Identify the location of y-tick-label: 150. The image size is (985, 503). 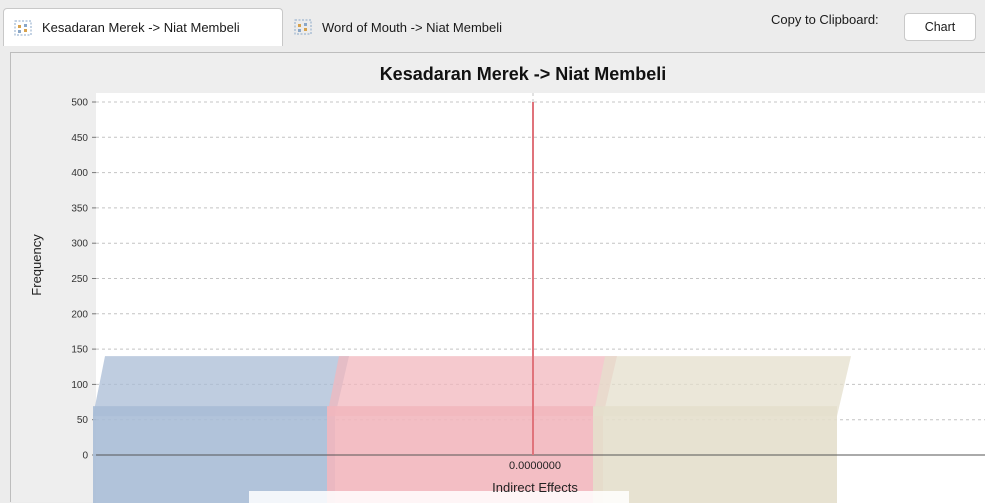
(79, 350).